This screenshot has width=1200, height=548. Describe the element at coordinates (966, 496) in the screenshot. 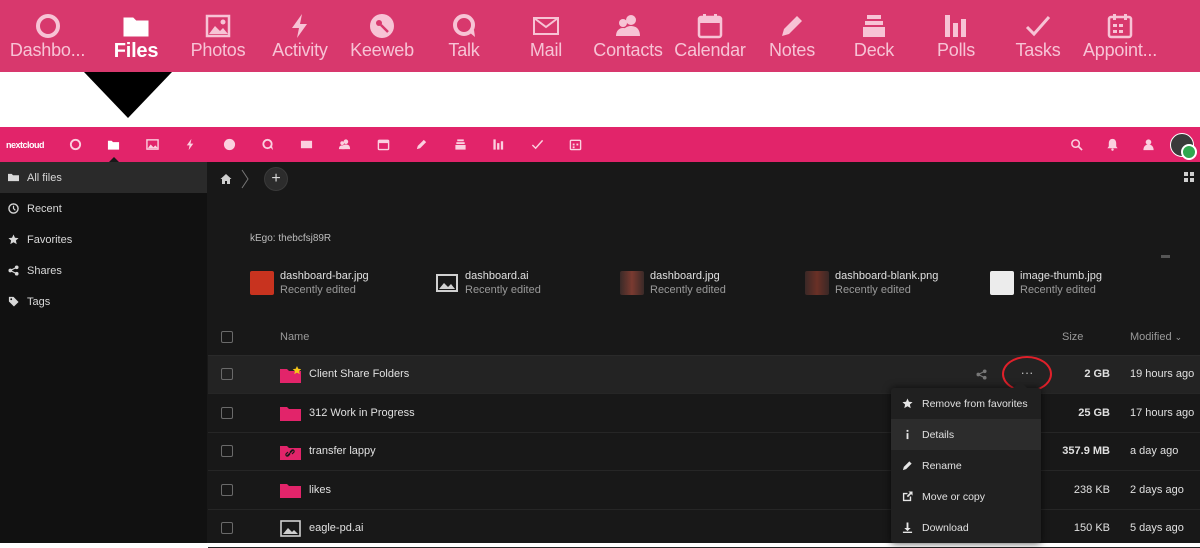

I see `menu-item-move-or-copy: Move or copy` at that location.